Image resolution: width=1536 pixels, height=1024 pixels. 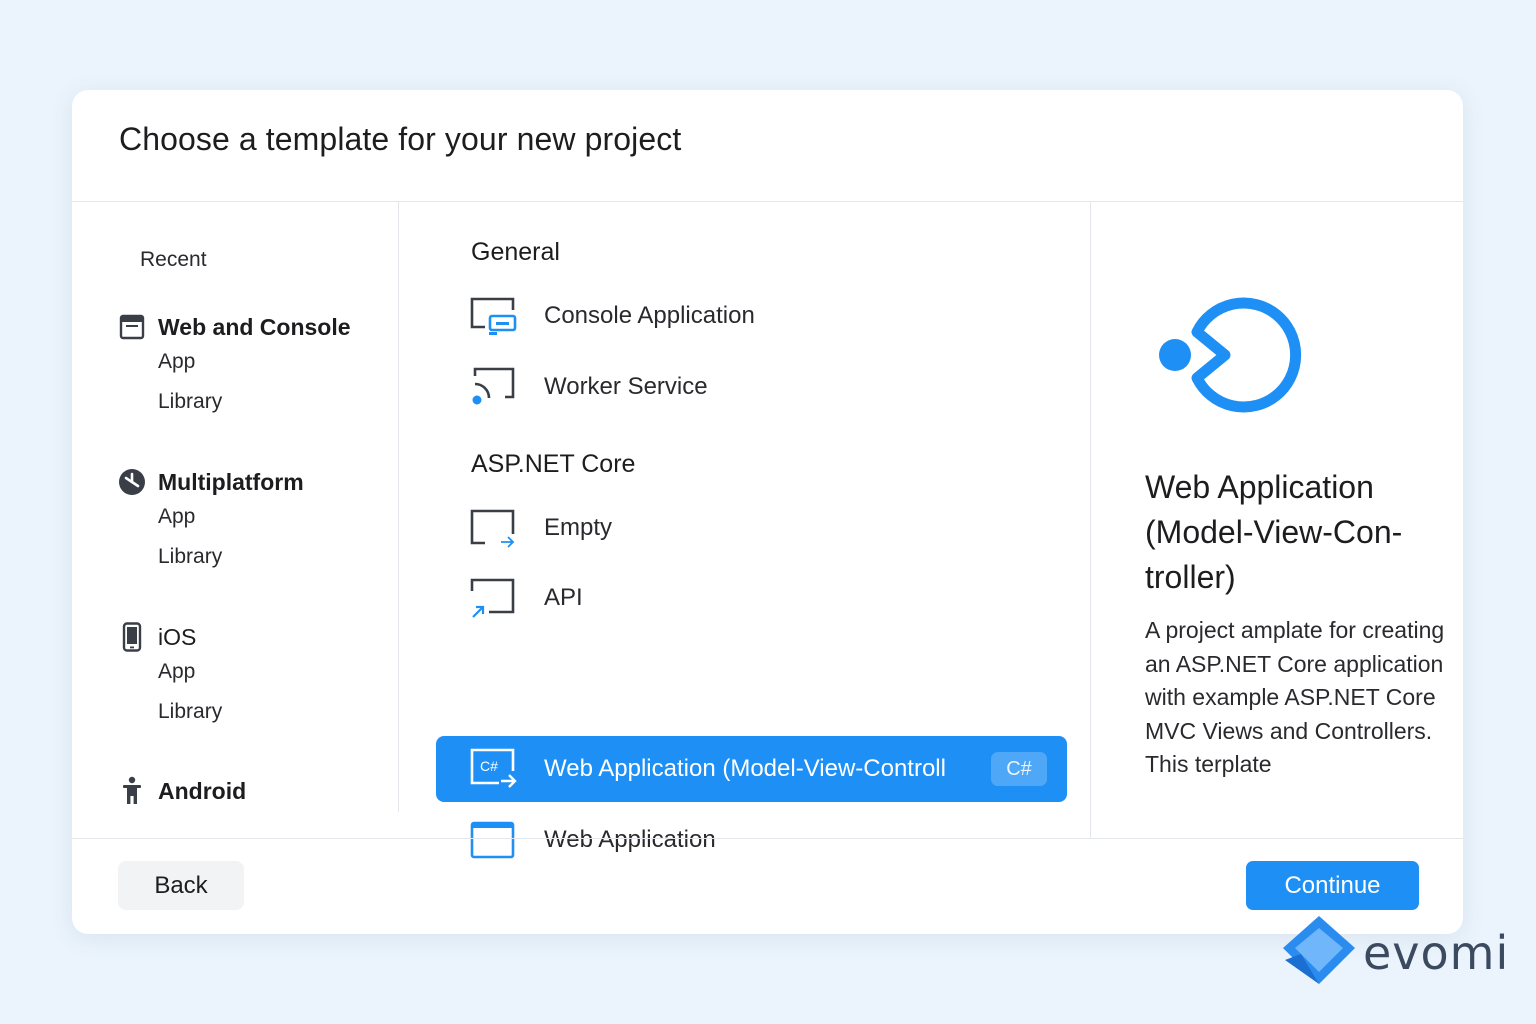 I want to click on sidebar-item-multiplatform-library: Library, so click(x=231, y=557).